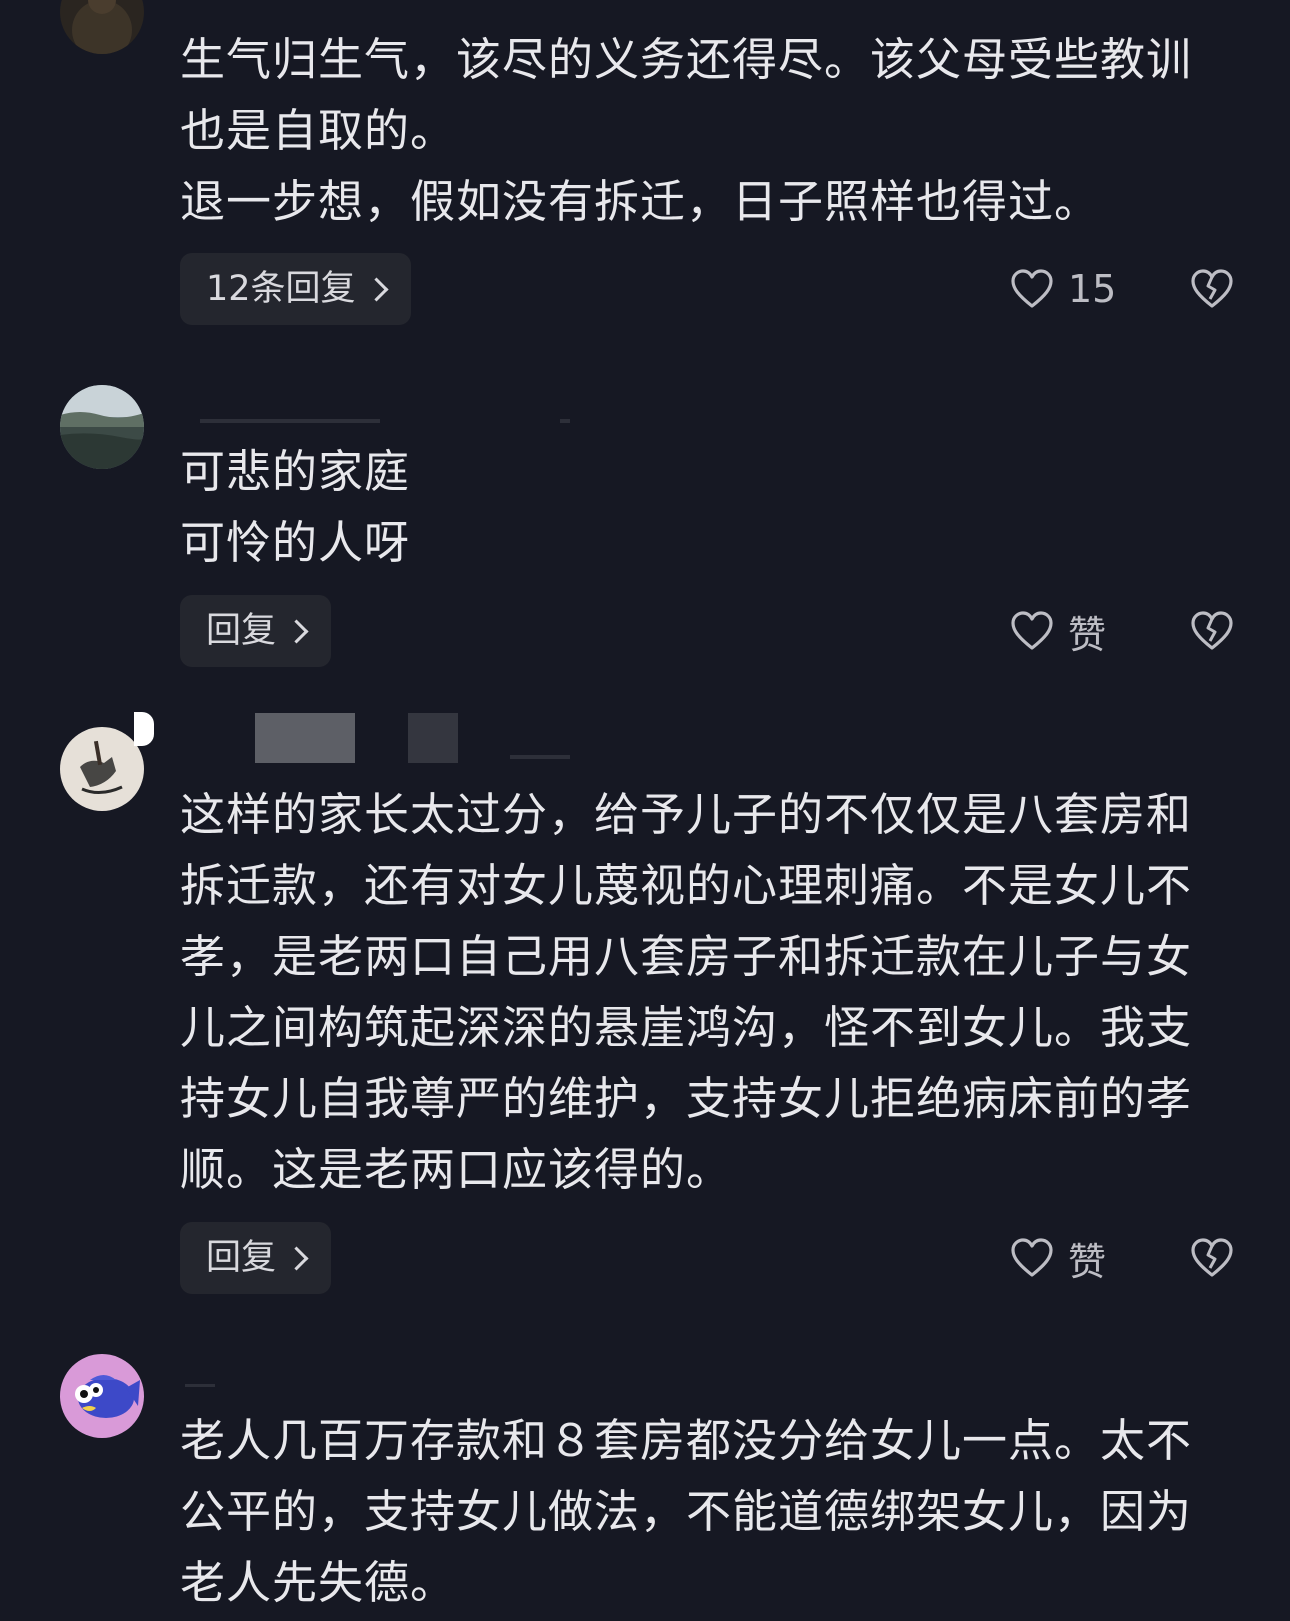 This screenshot has height=1621, width=1290. Describe the element at coordinates (686, 956) in the screenshot. I see `comment-line: 孝，是老两口自己用八套房子和拆迁款在儿子与女` at that location.